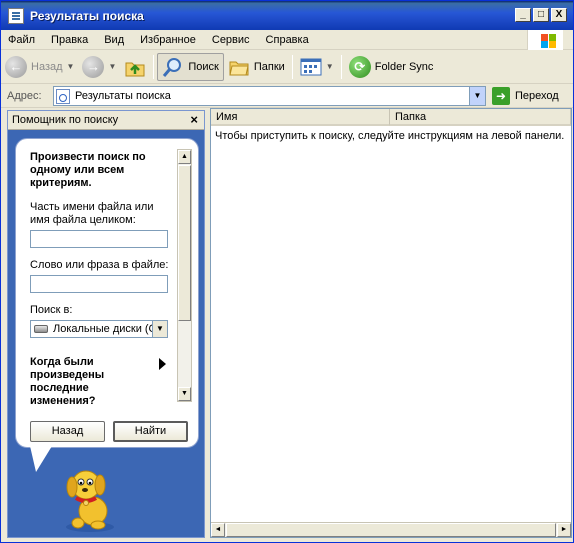 The height and width of the screenshot is (543, 574). Describe the element at coordinates (194, 119) in the screenshot. I see `close-pane-icon: ×` at that location.